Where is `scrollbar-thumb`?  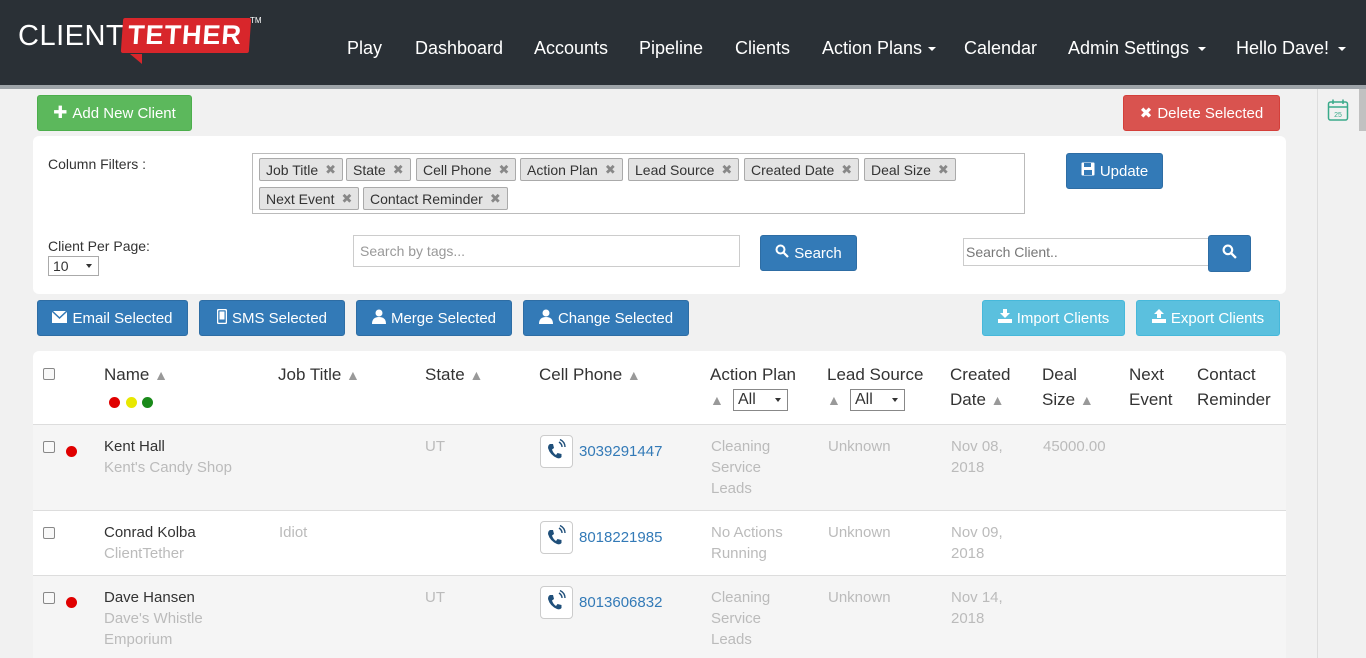
scrollbar-thumb is located at coordinates (1362, 110).